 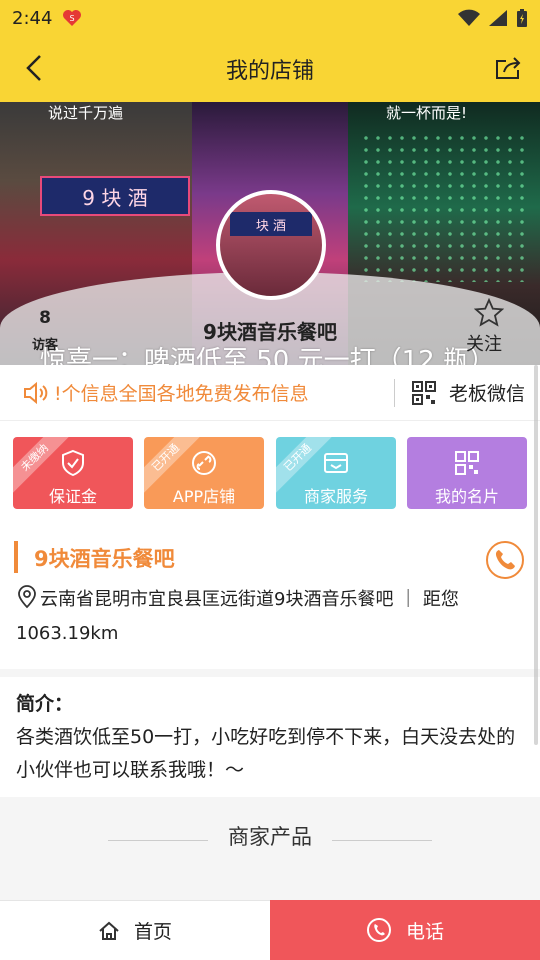 I want to click on page-title: 我的店铺, so click(x=269, y=71).